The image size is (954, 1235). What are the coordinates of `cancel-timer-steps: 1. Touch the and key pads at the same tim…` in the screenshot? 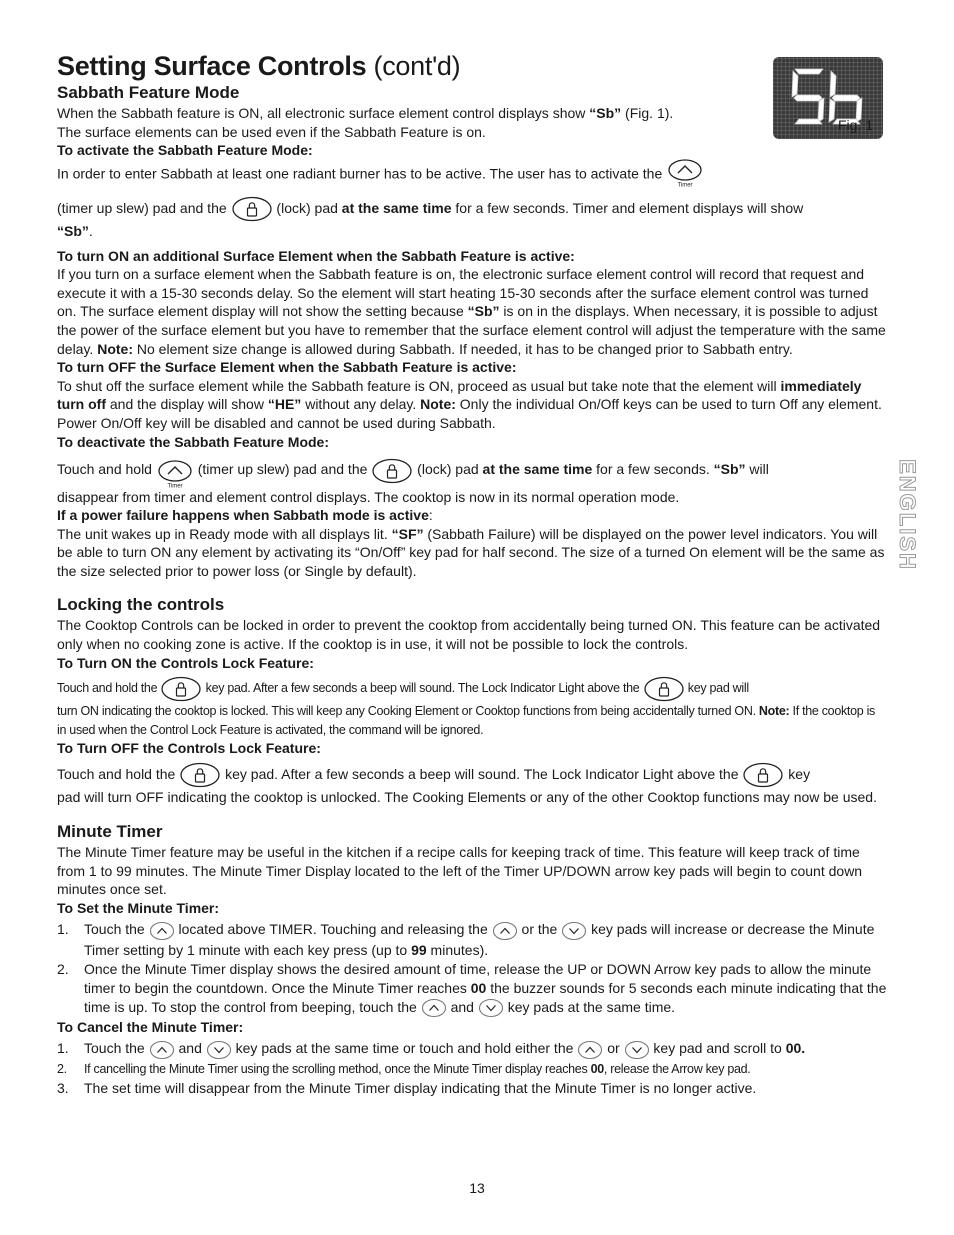 It's located at (472, 1068).